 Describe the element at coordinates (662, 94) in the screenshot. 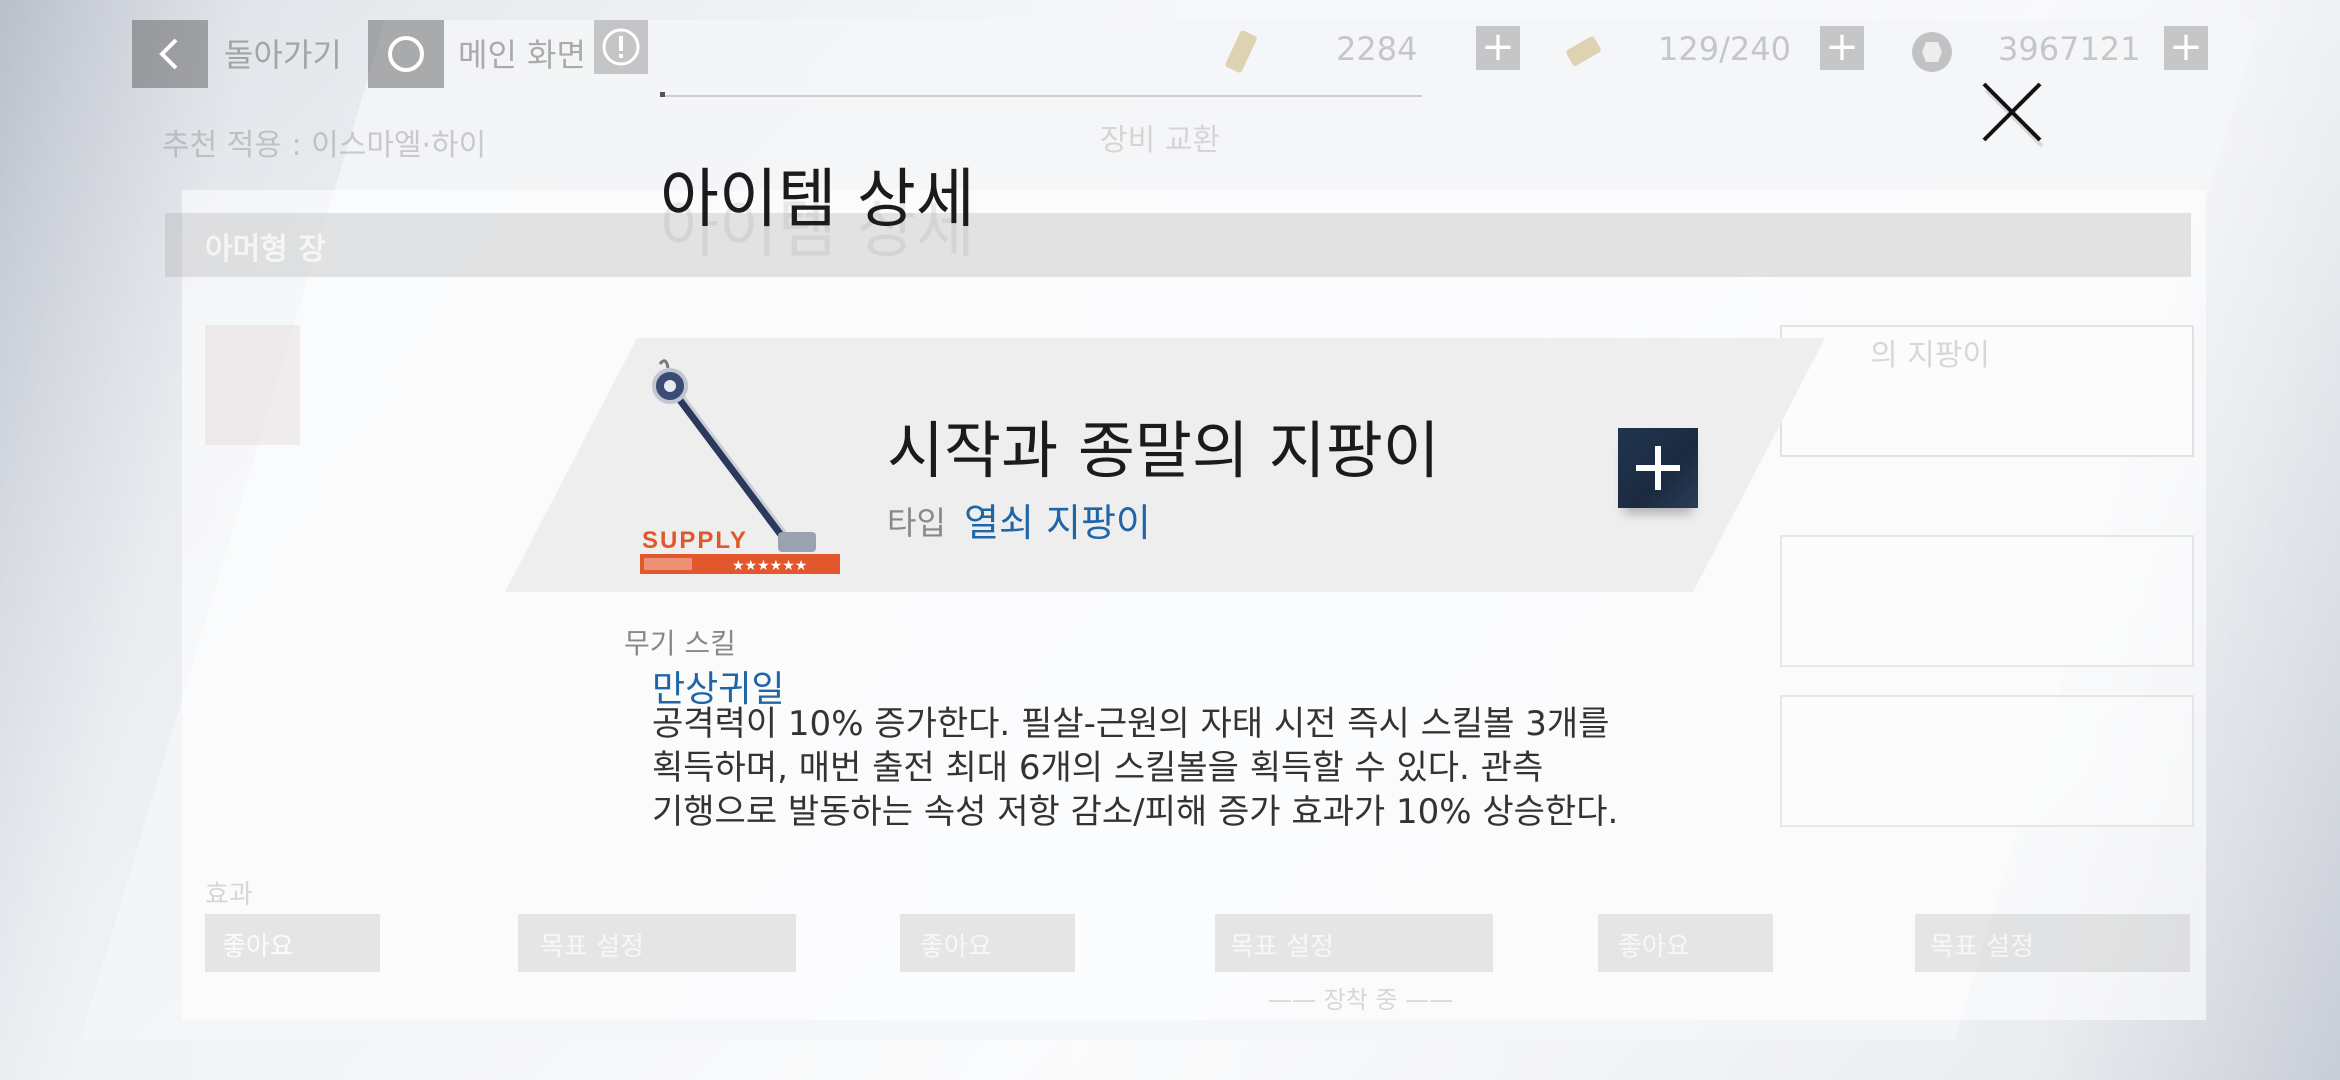

I see `dialog-divider-dot` at that location.